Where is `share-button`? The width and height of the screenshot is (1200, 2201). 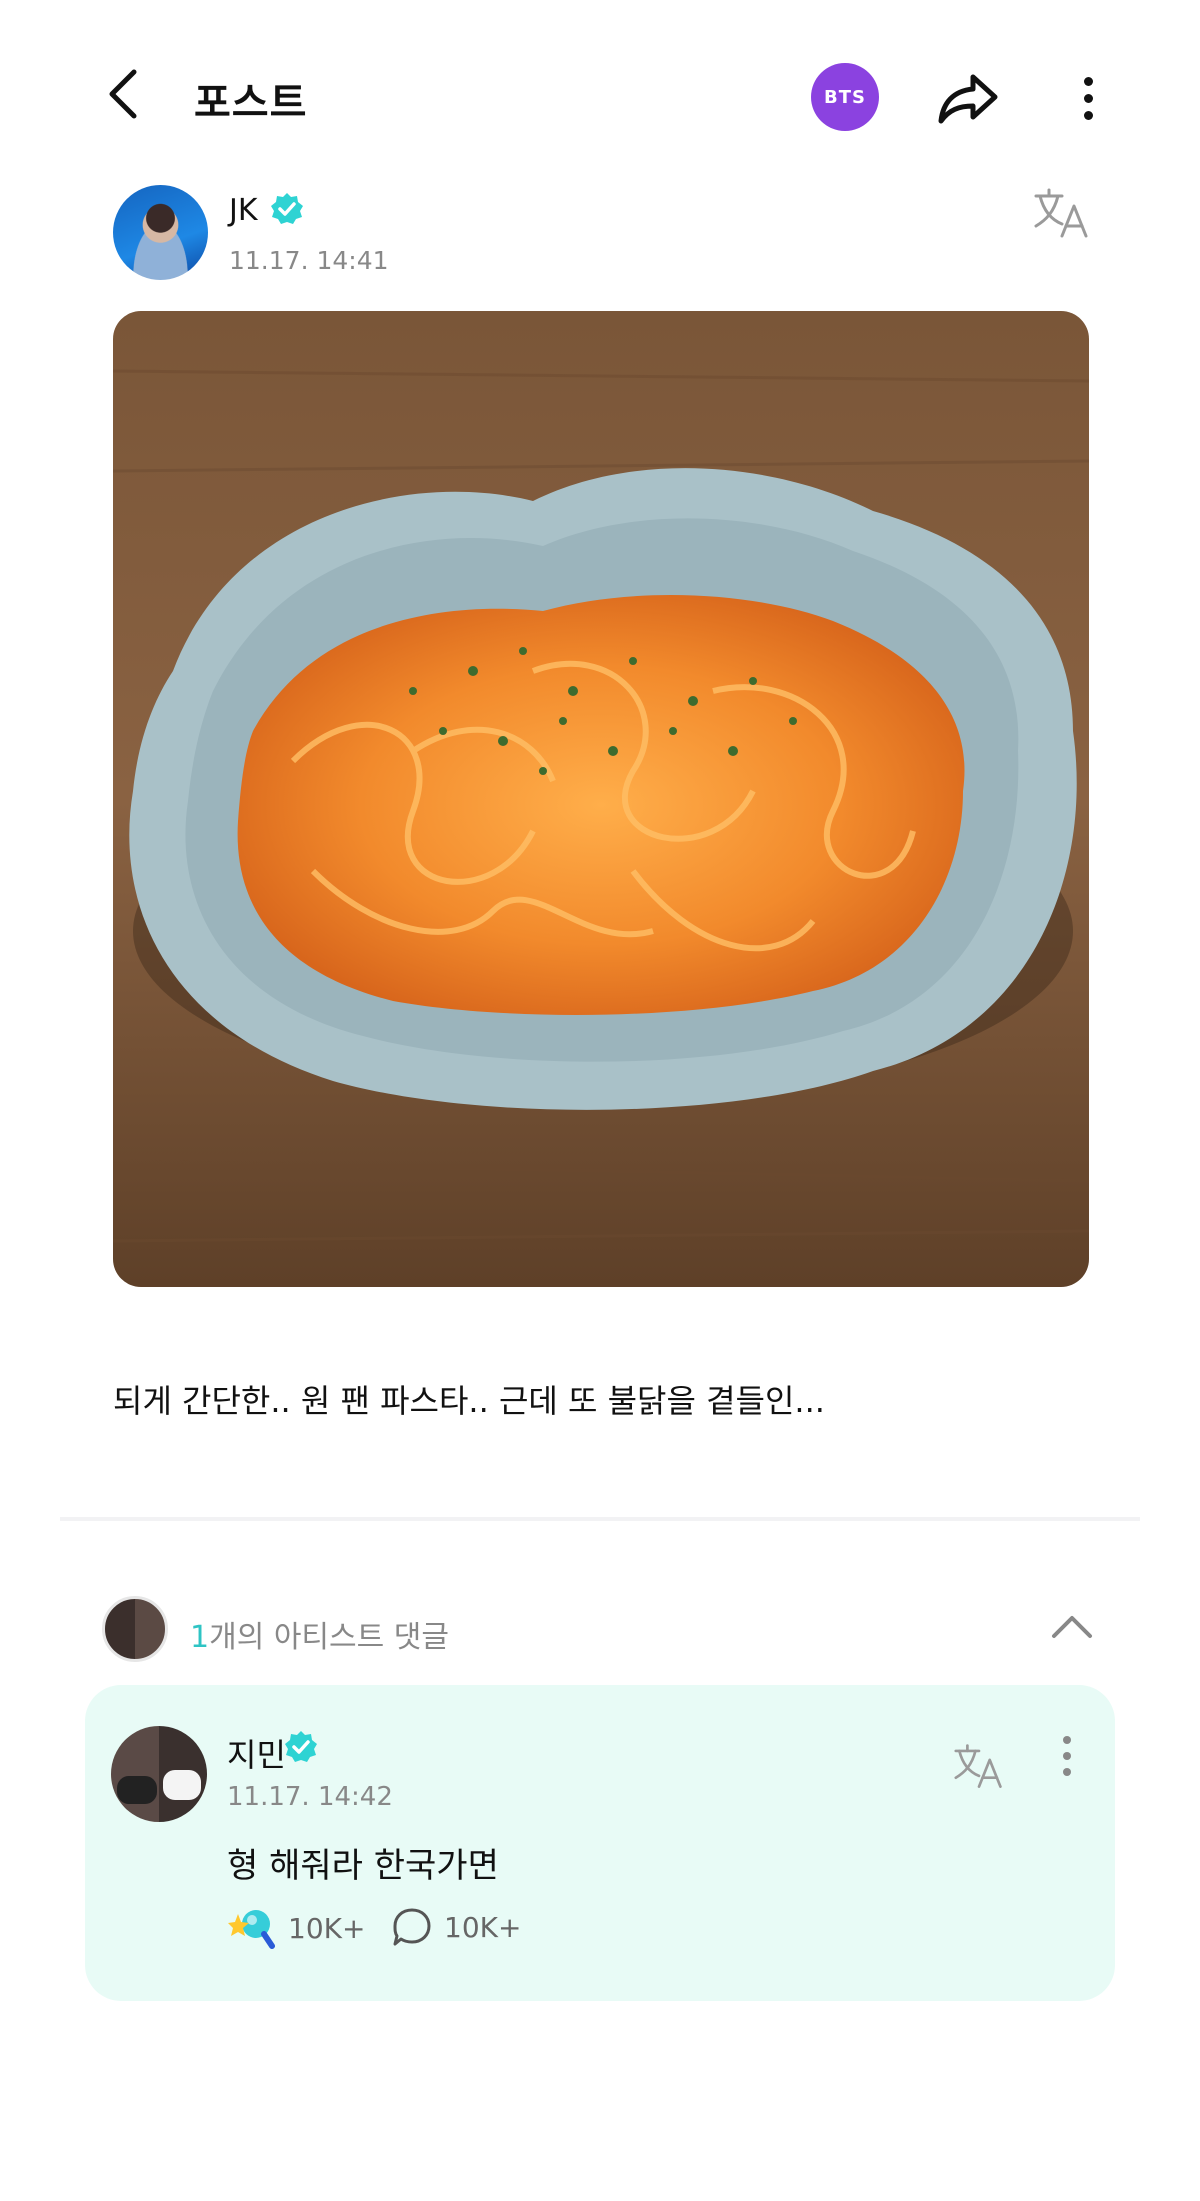 share-button is located at coordinates (968, 98).